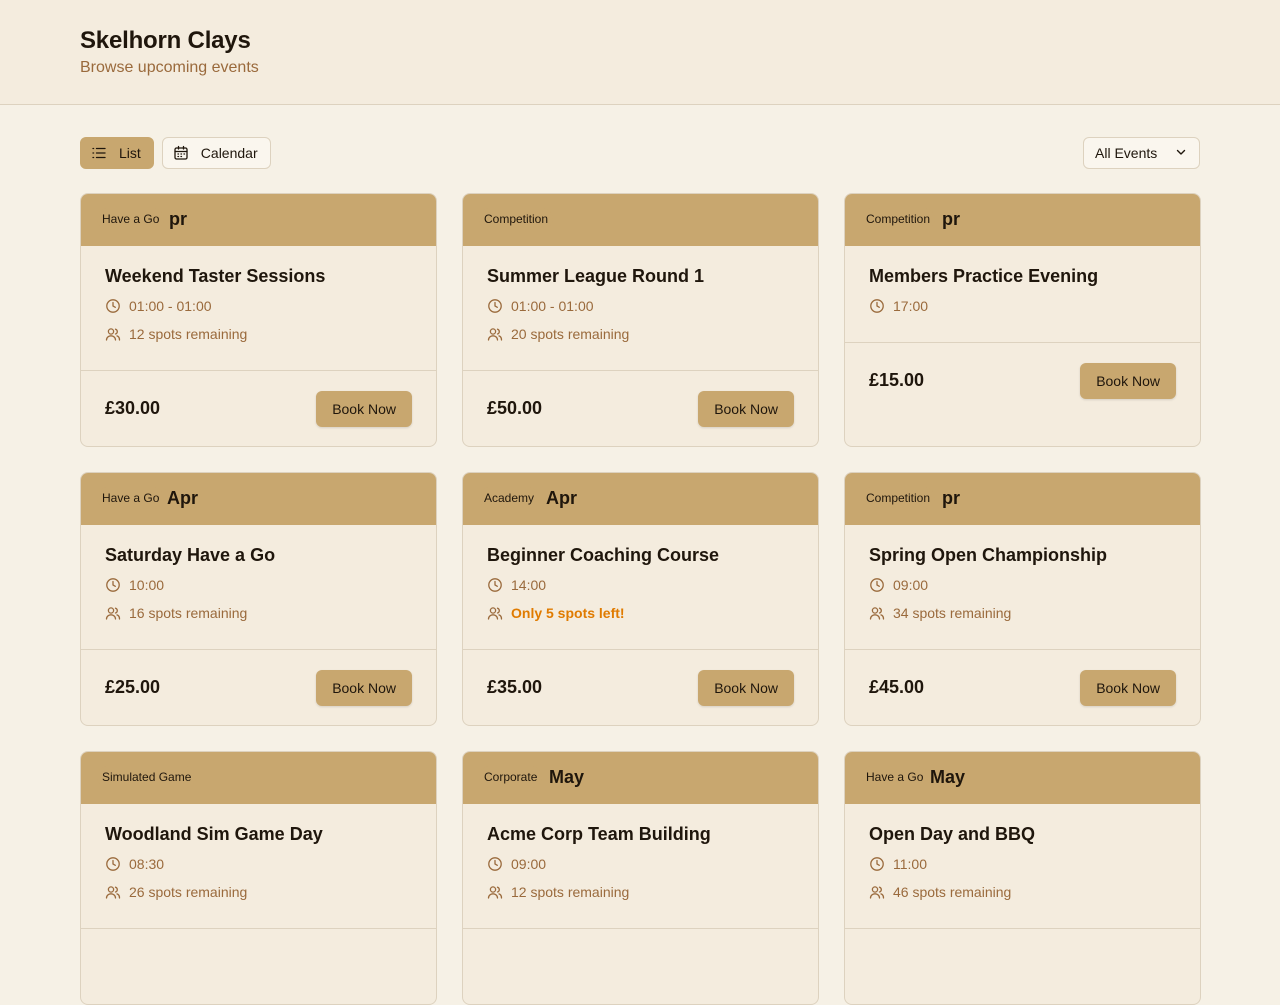  I want to click on event-time: 08:30, so click(258, 864).